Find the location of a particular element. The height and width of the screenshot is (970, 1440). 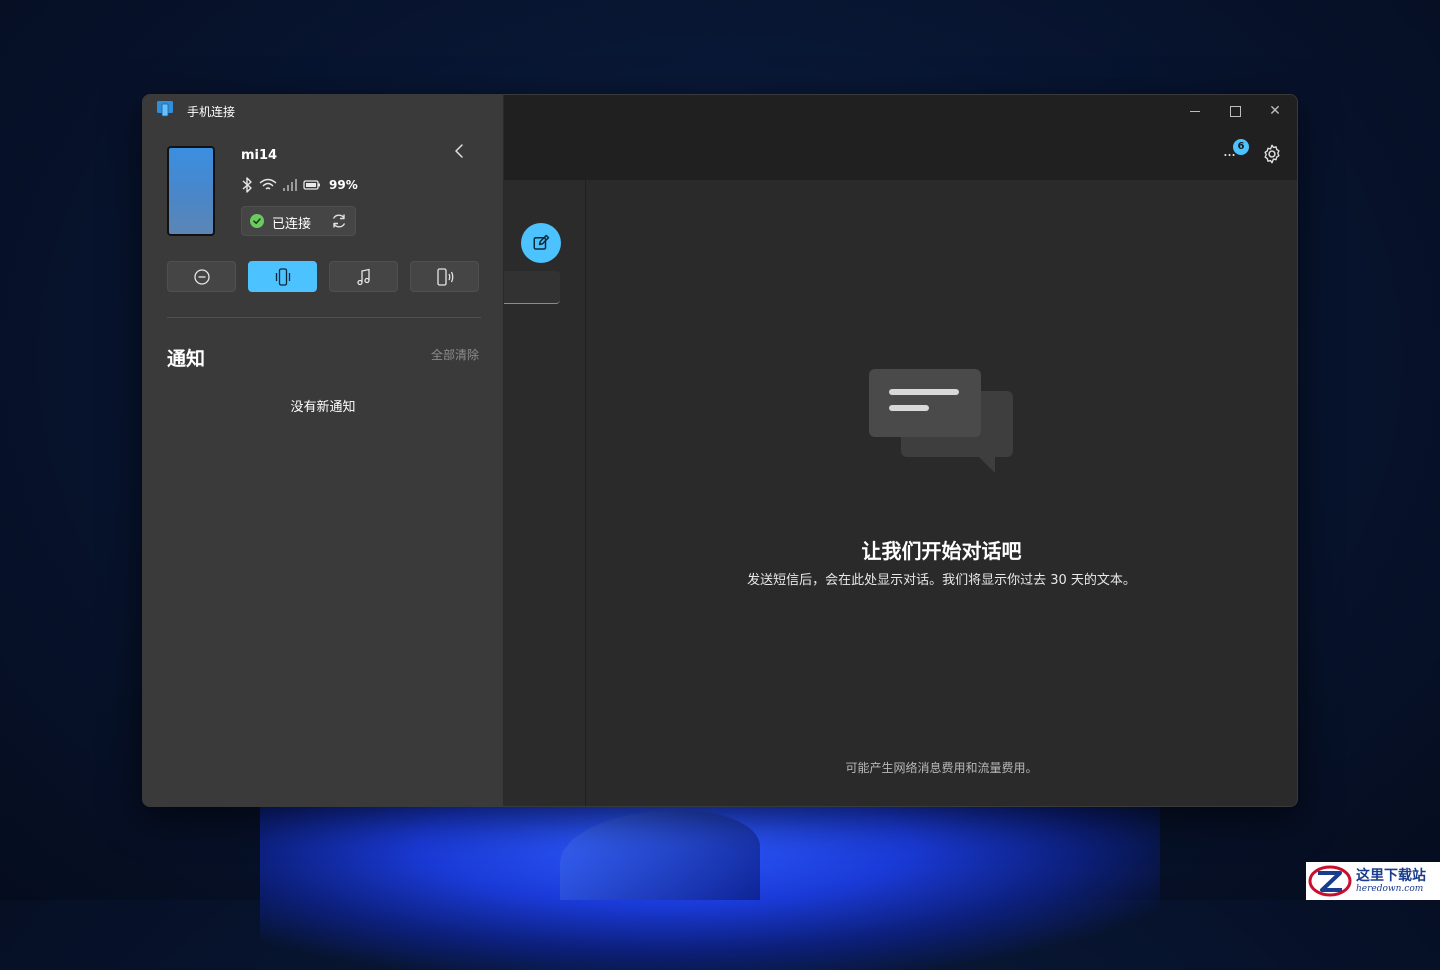

do-not-disturb-button is located at coordinates (201, 276).